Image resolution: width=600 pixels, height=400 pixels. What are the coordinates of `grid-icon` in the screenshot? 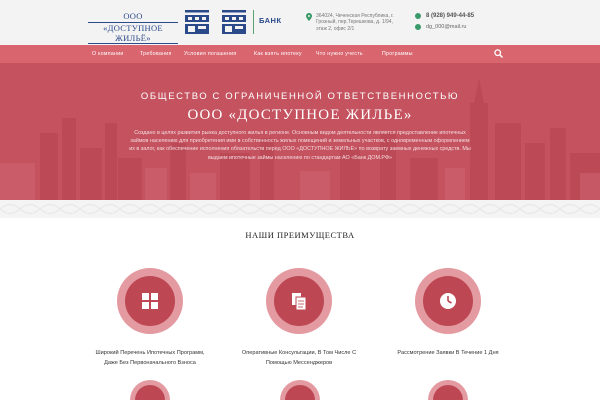 It's located at (150, 301).